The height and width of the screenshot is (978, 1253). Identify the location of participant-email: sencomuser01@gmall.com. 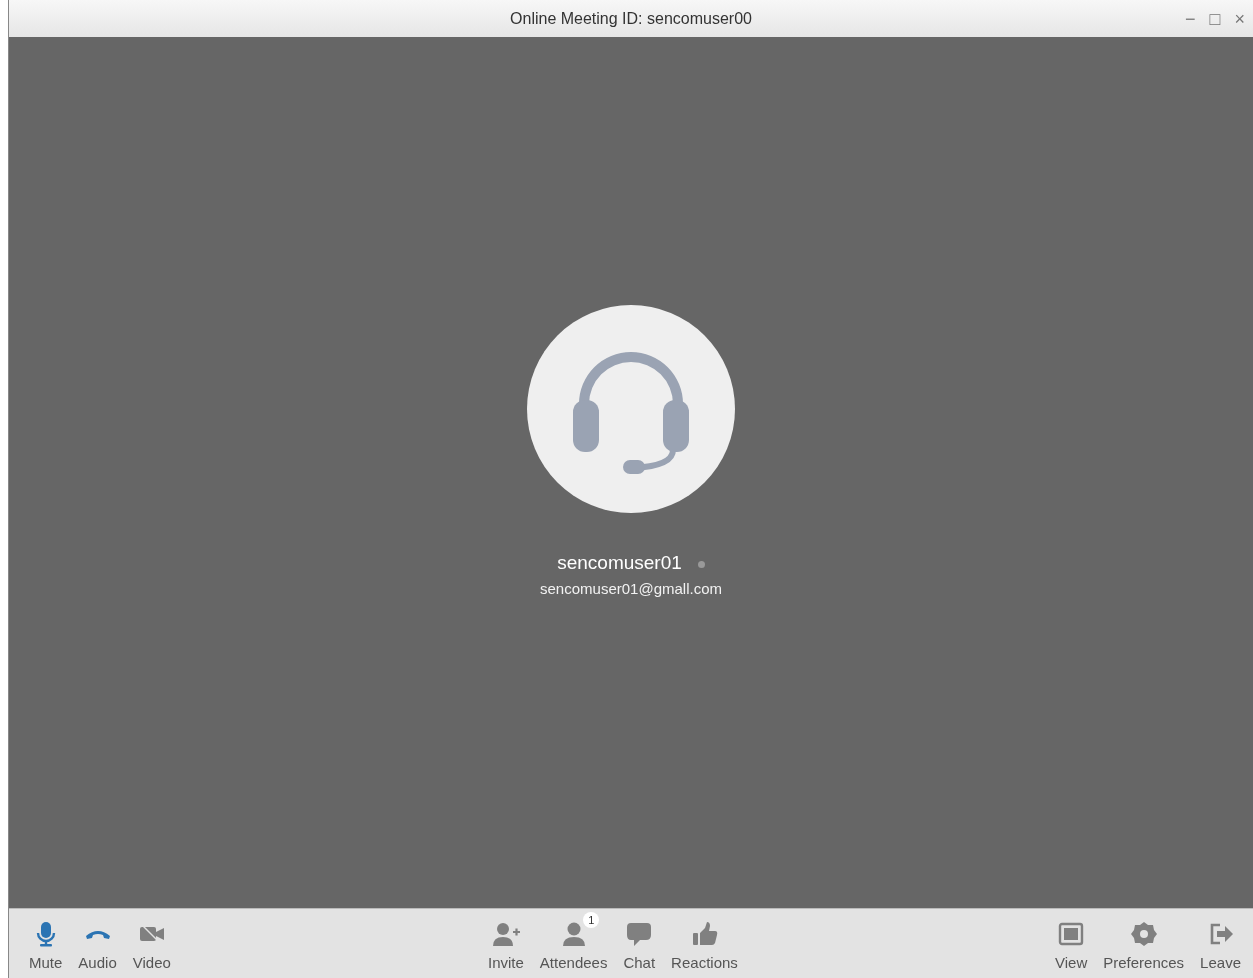
(631, 588).